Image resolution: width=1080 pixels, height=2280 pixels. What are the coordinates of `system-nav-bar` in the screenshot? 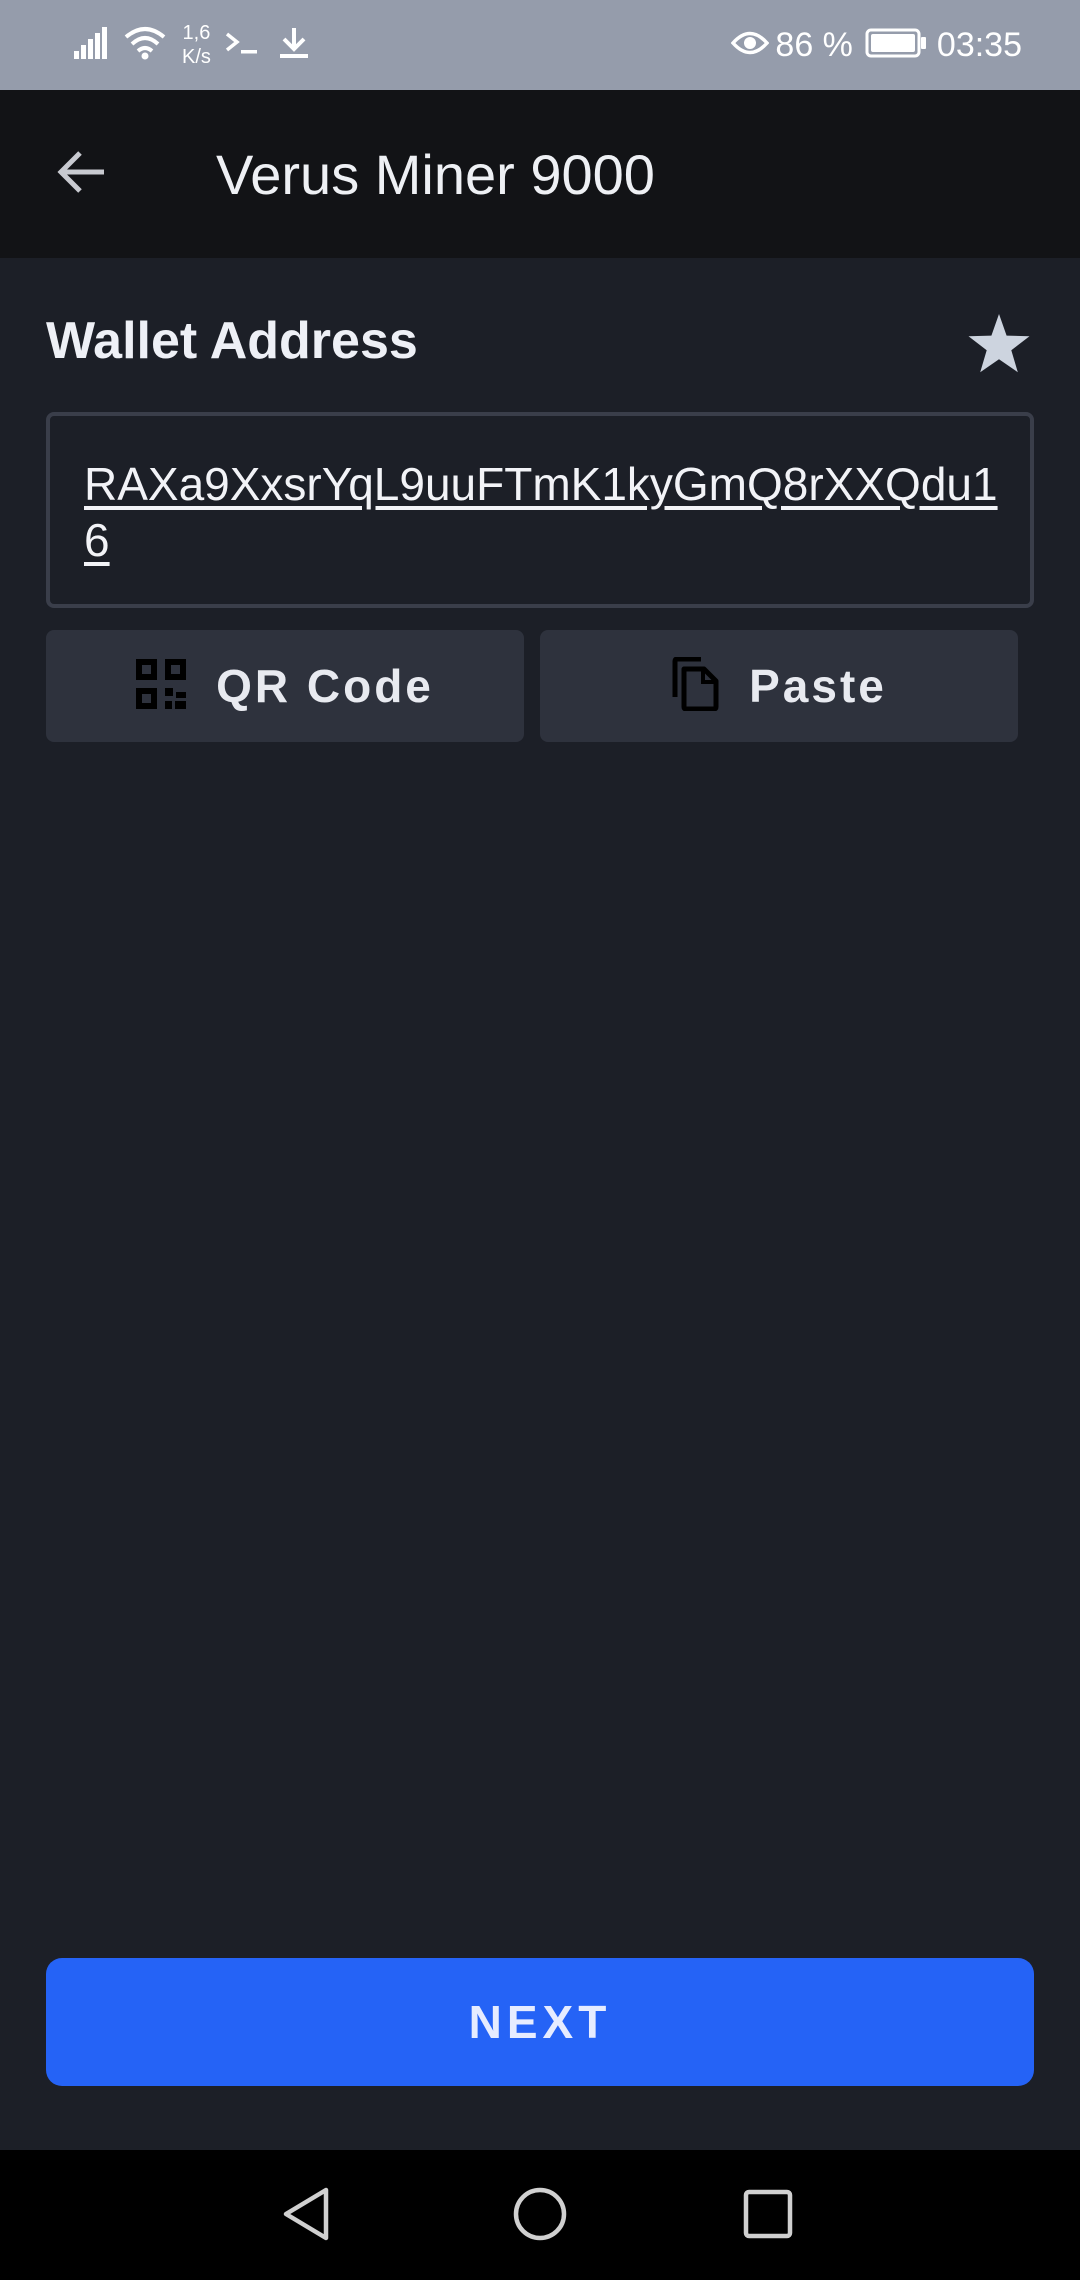 It's located at (540, 2215).